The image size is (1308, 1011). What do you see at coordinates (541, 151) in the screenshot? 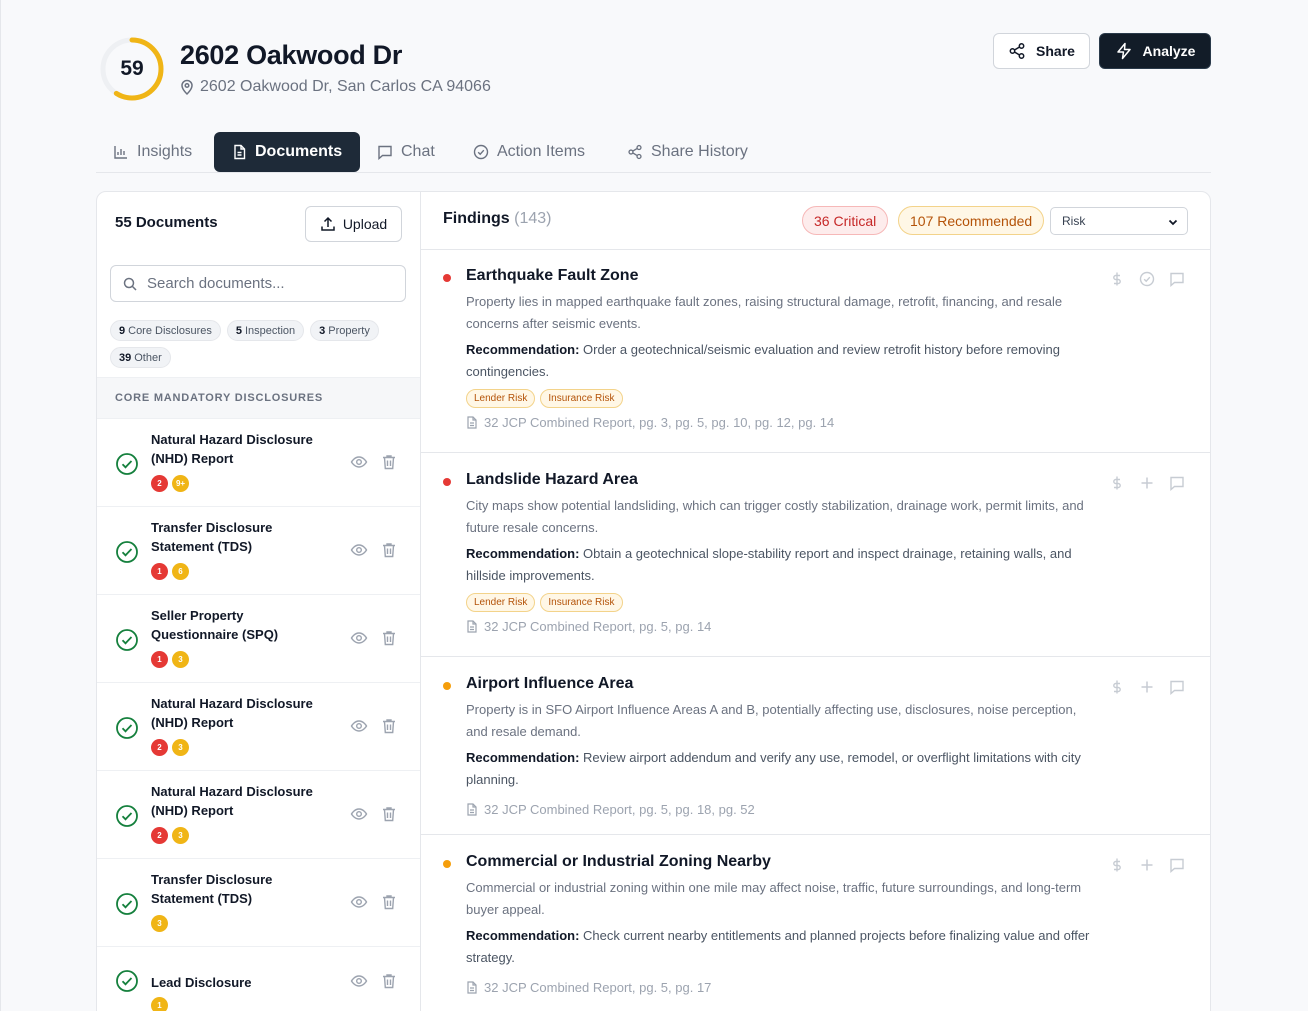
I see `tab-label: Action Items` at bounding box center [541, 151].